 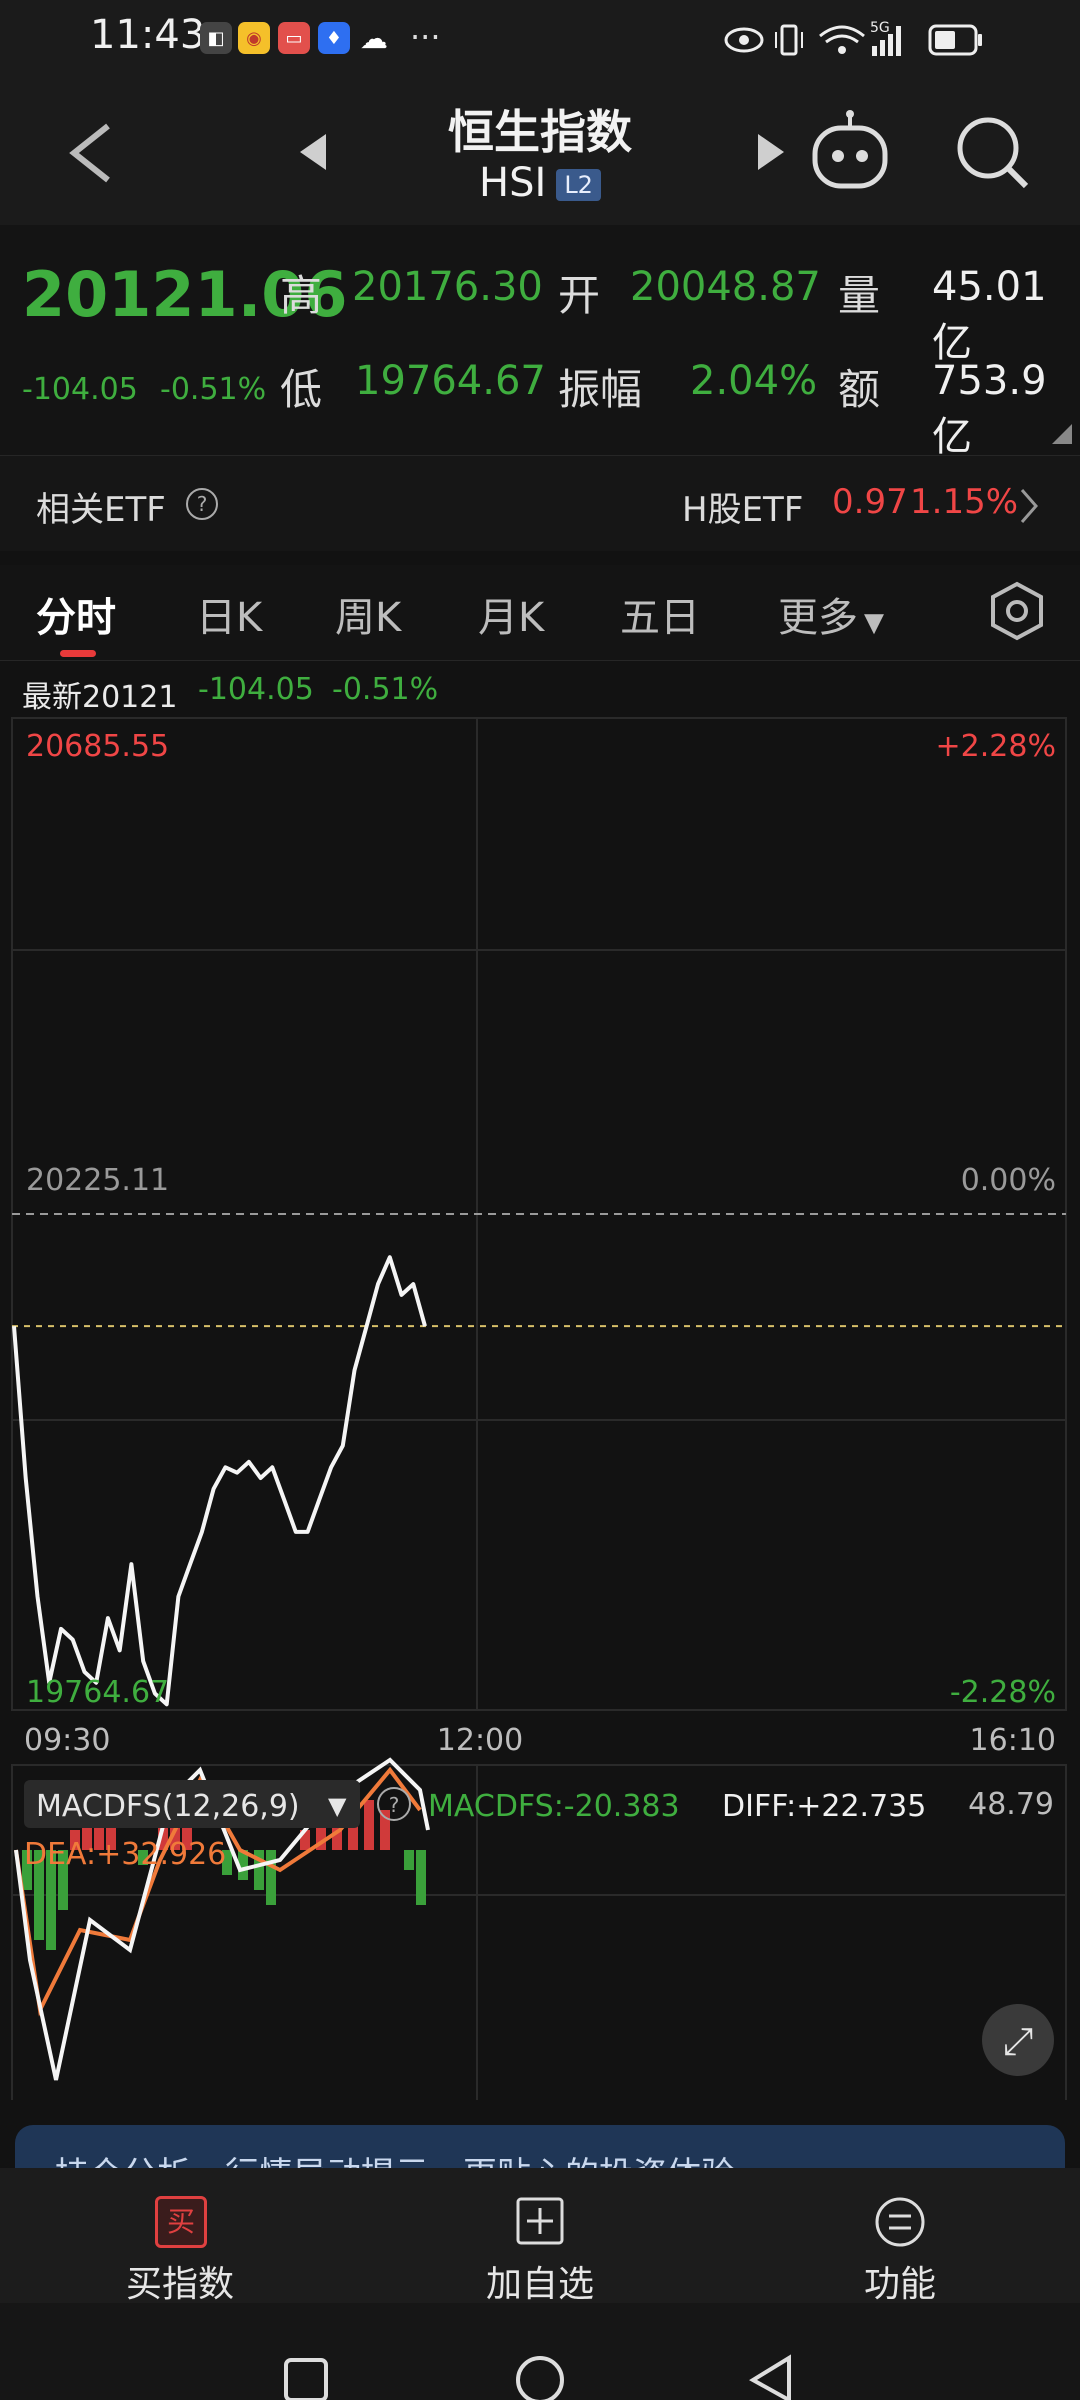 I want to click on y-tick-high: 20685.55, so click(x=97, y=746).